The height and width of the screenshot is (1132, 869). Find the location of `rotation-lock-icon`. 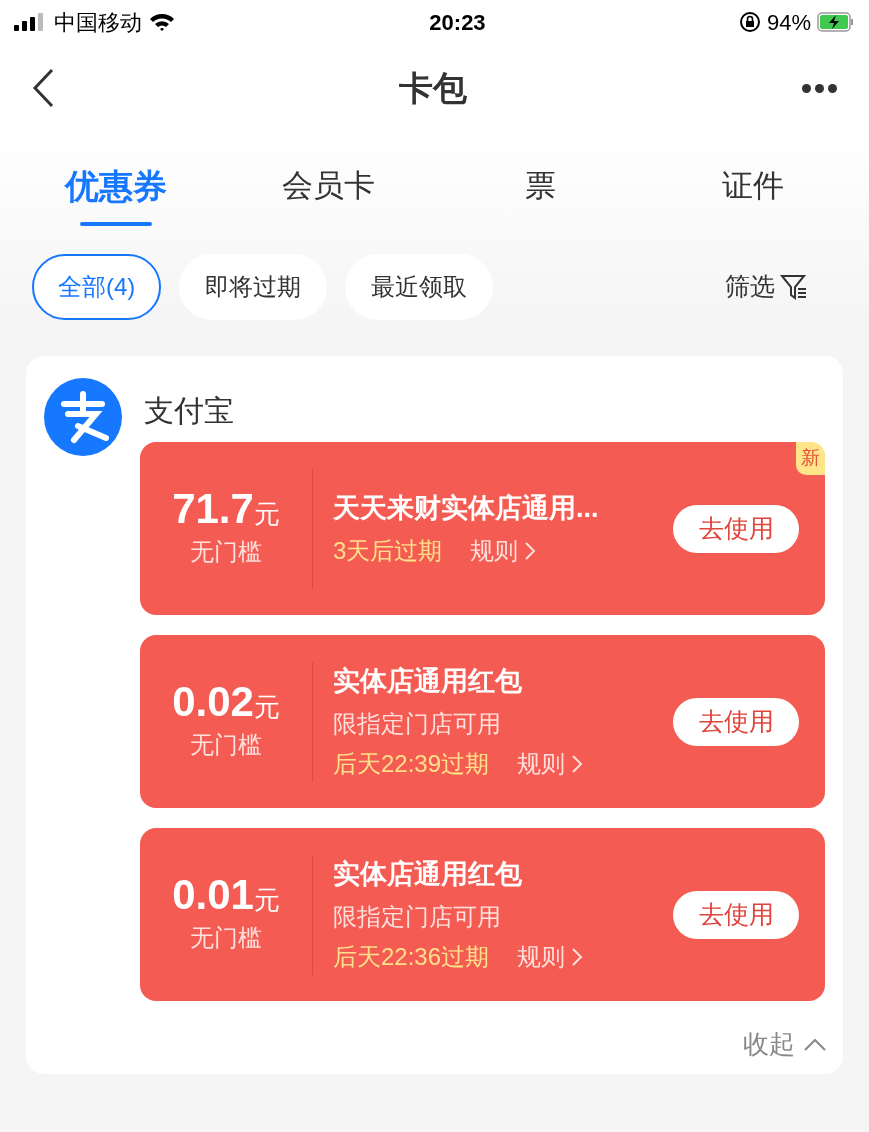

rotation-lock-icon is located at coordinates (749, 22).